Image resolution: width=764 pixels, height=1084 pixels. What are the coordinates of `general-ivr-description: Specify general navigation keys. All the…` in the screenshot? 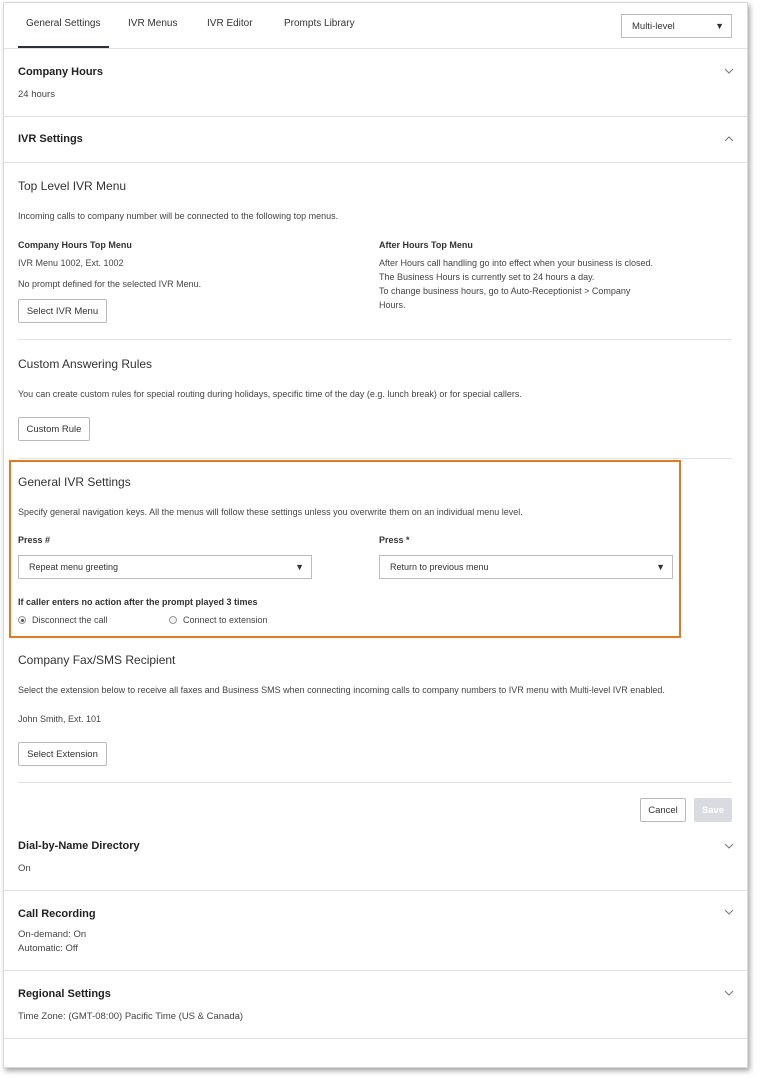 It's located at (270, 512).